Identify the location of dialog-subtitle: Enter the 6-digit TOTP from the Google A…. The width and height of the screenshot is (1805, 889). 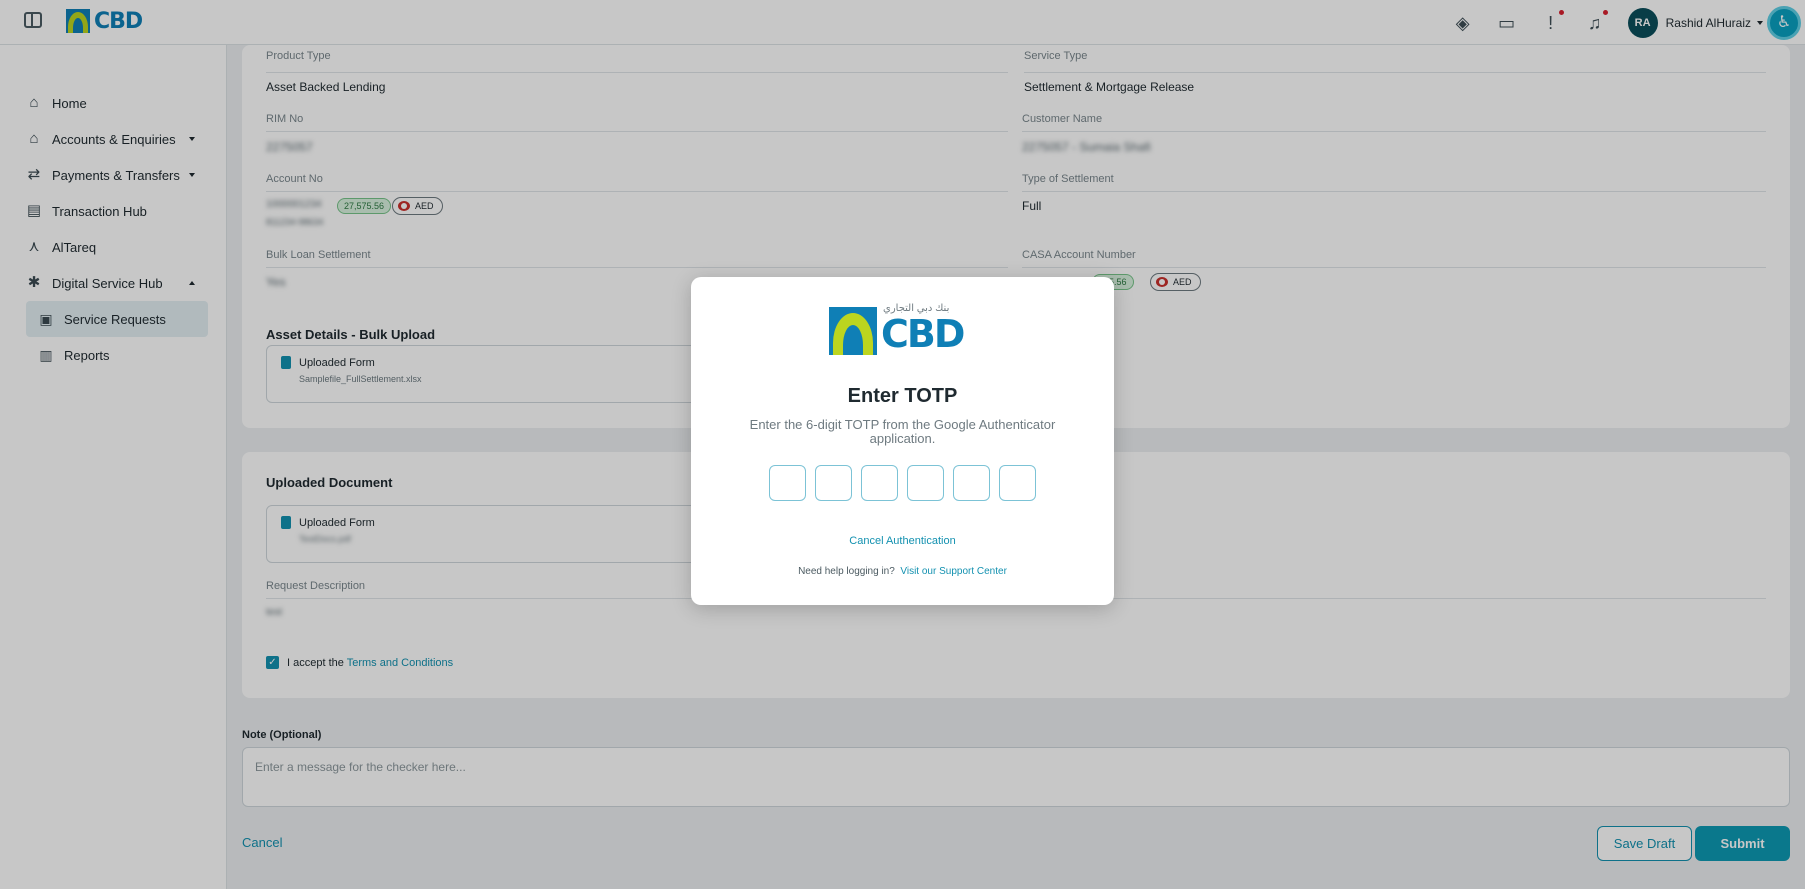
(902, 431).